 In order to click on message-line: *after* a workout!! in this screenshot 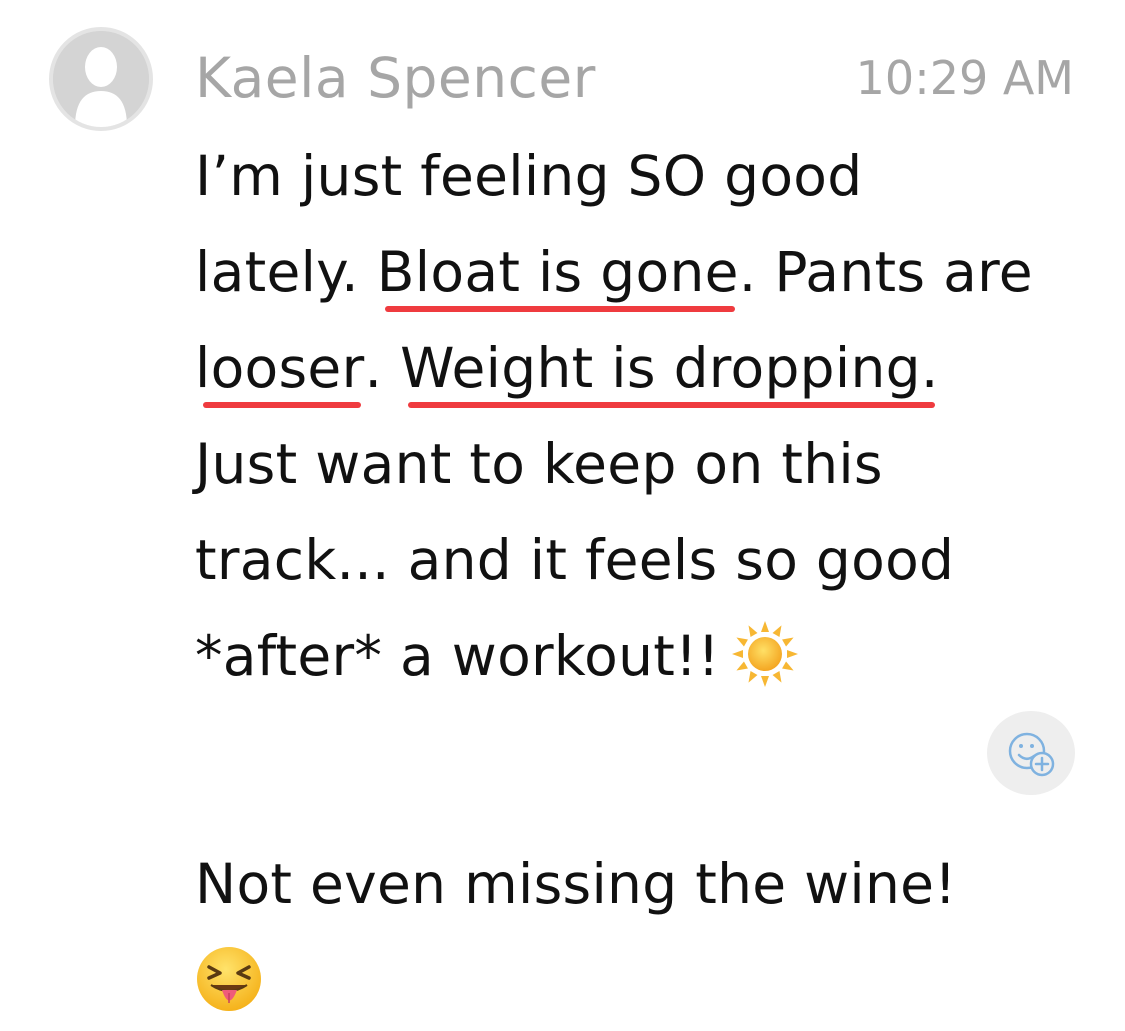, I will do `click(645, 656)`.